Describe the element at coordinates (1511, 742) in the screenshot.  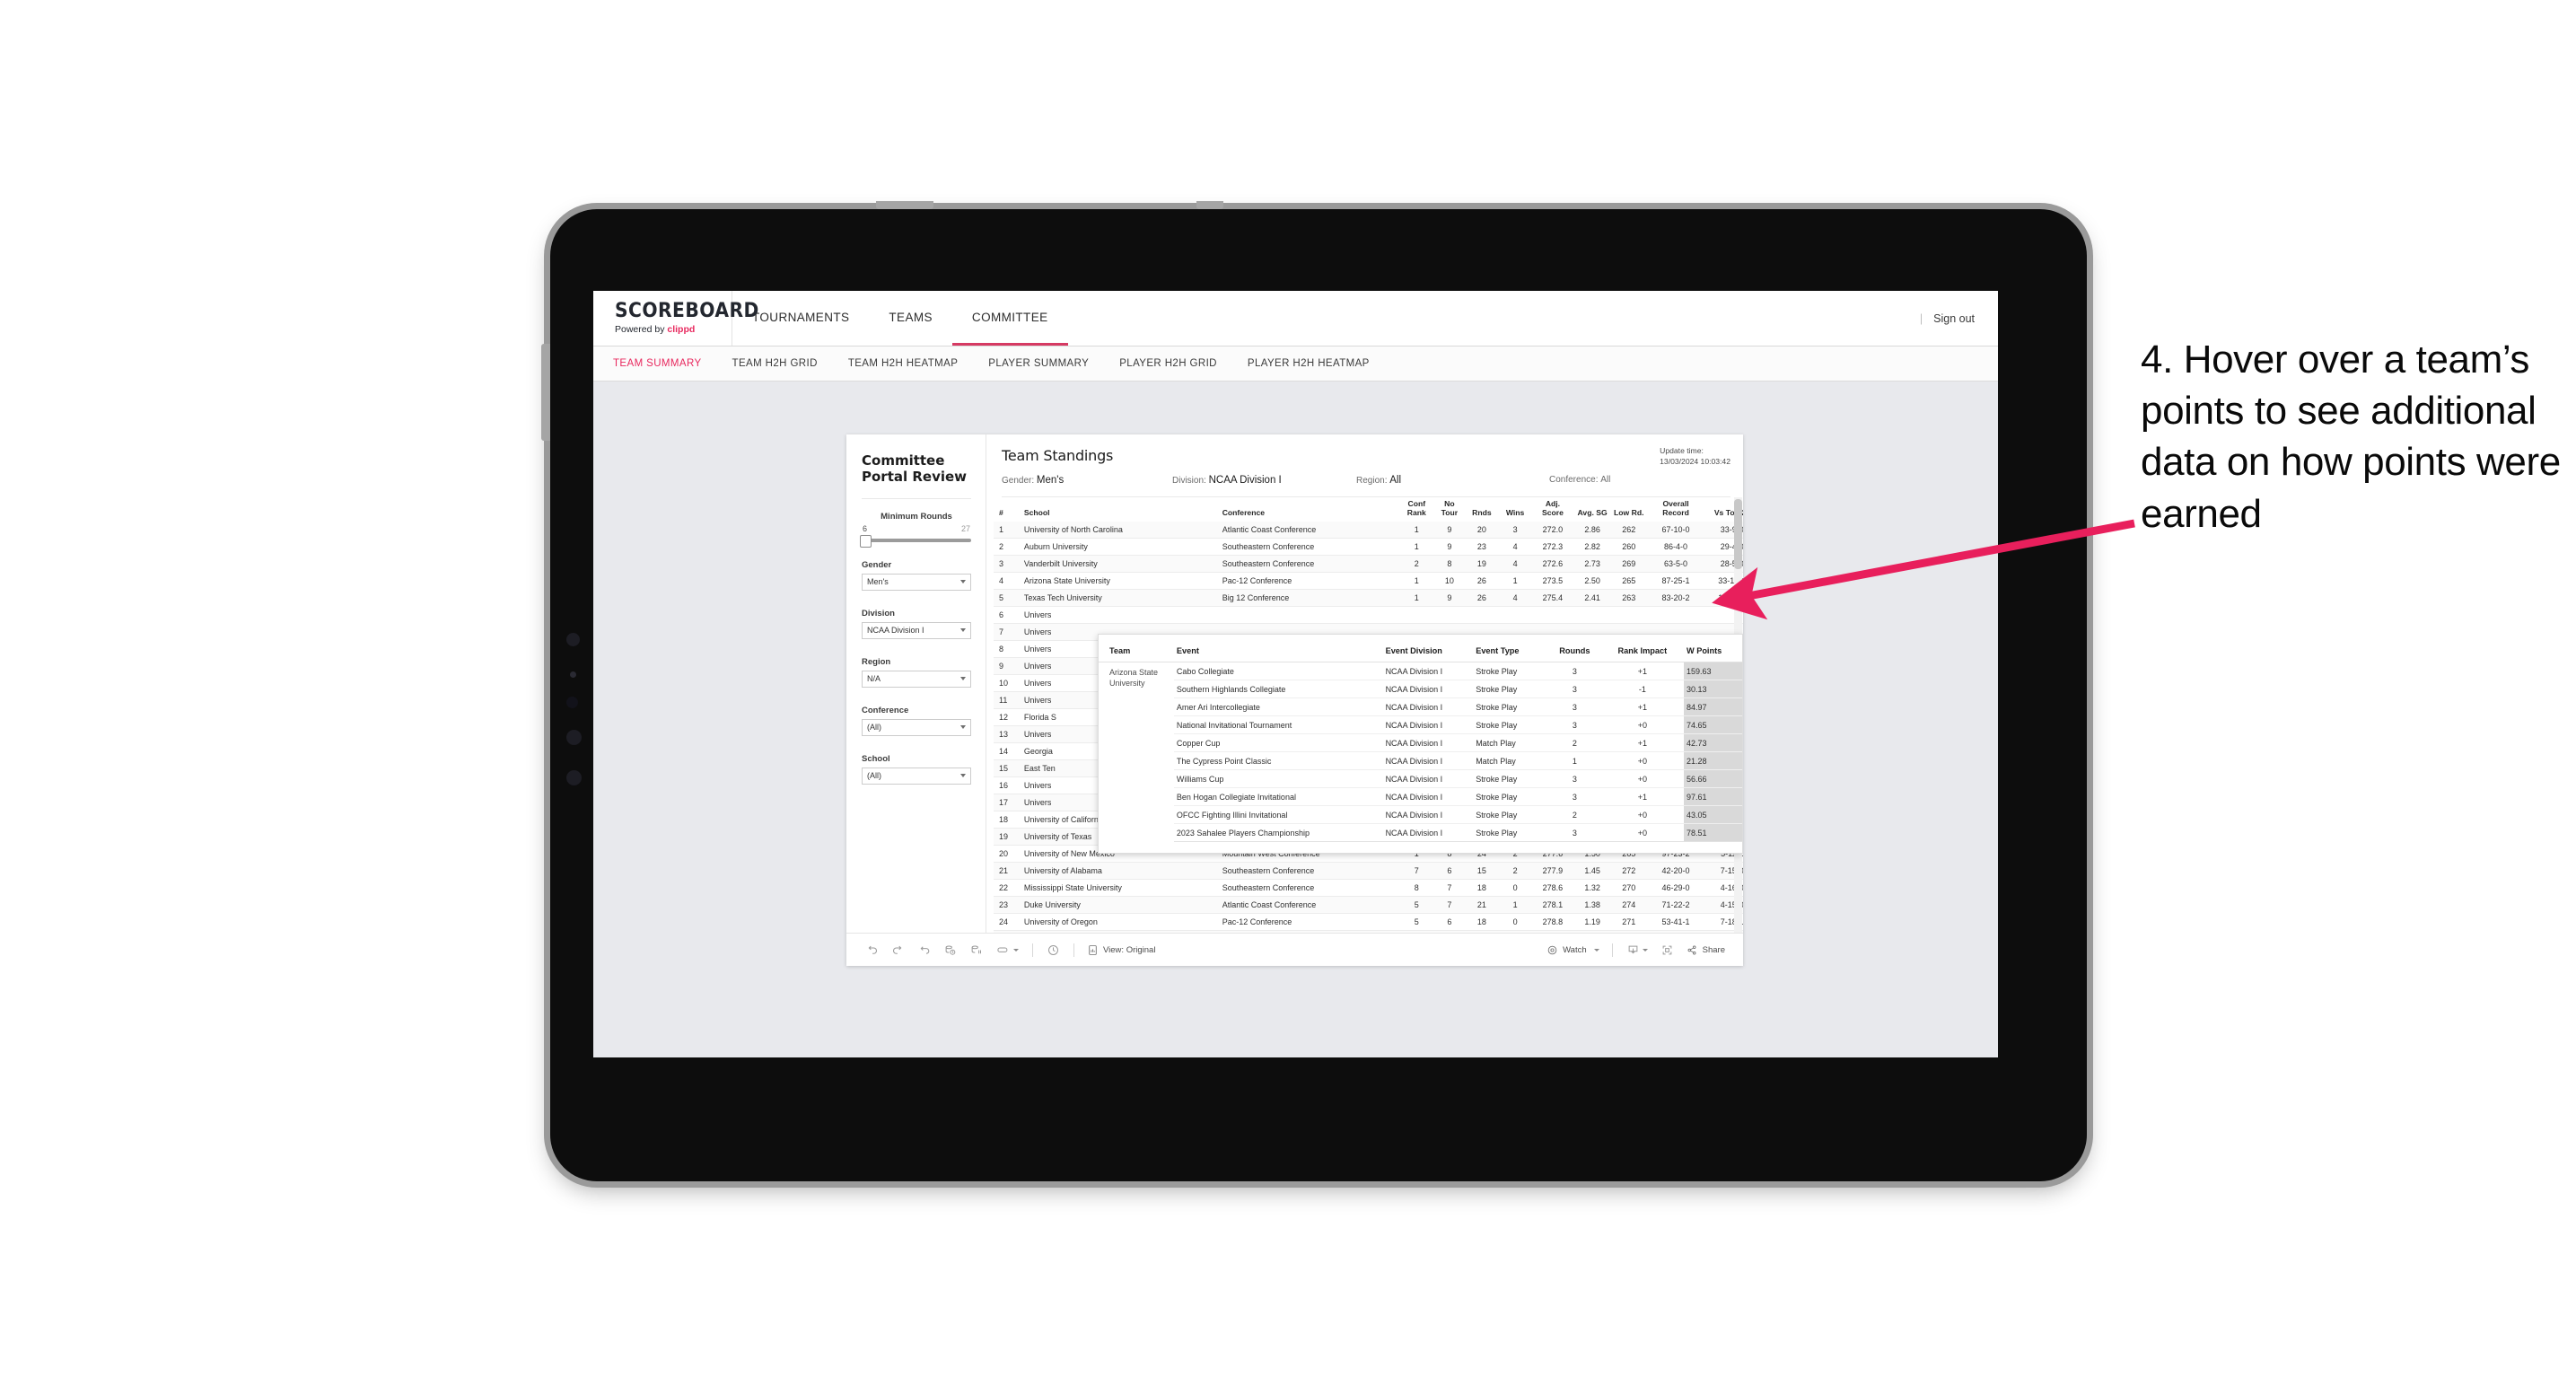
I see `tooltip-event-type: Match Play` at that location.